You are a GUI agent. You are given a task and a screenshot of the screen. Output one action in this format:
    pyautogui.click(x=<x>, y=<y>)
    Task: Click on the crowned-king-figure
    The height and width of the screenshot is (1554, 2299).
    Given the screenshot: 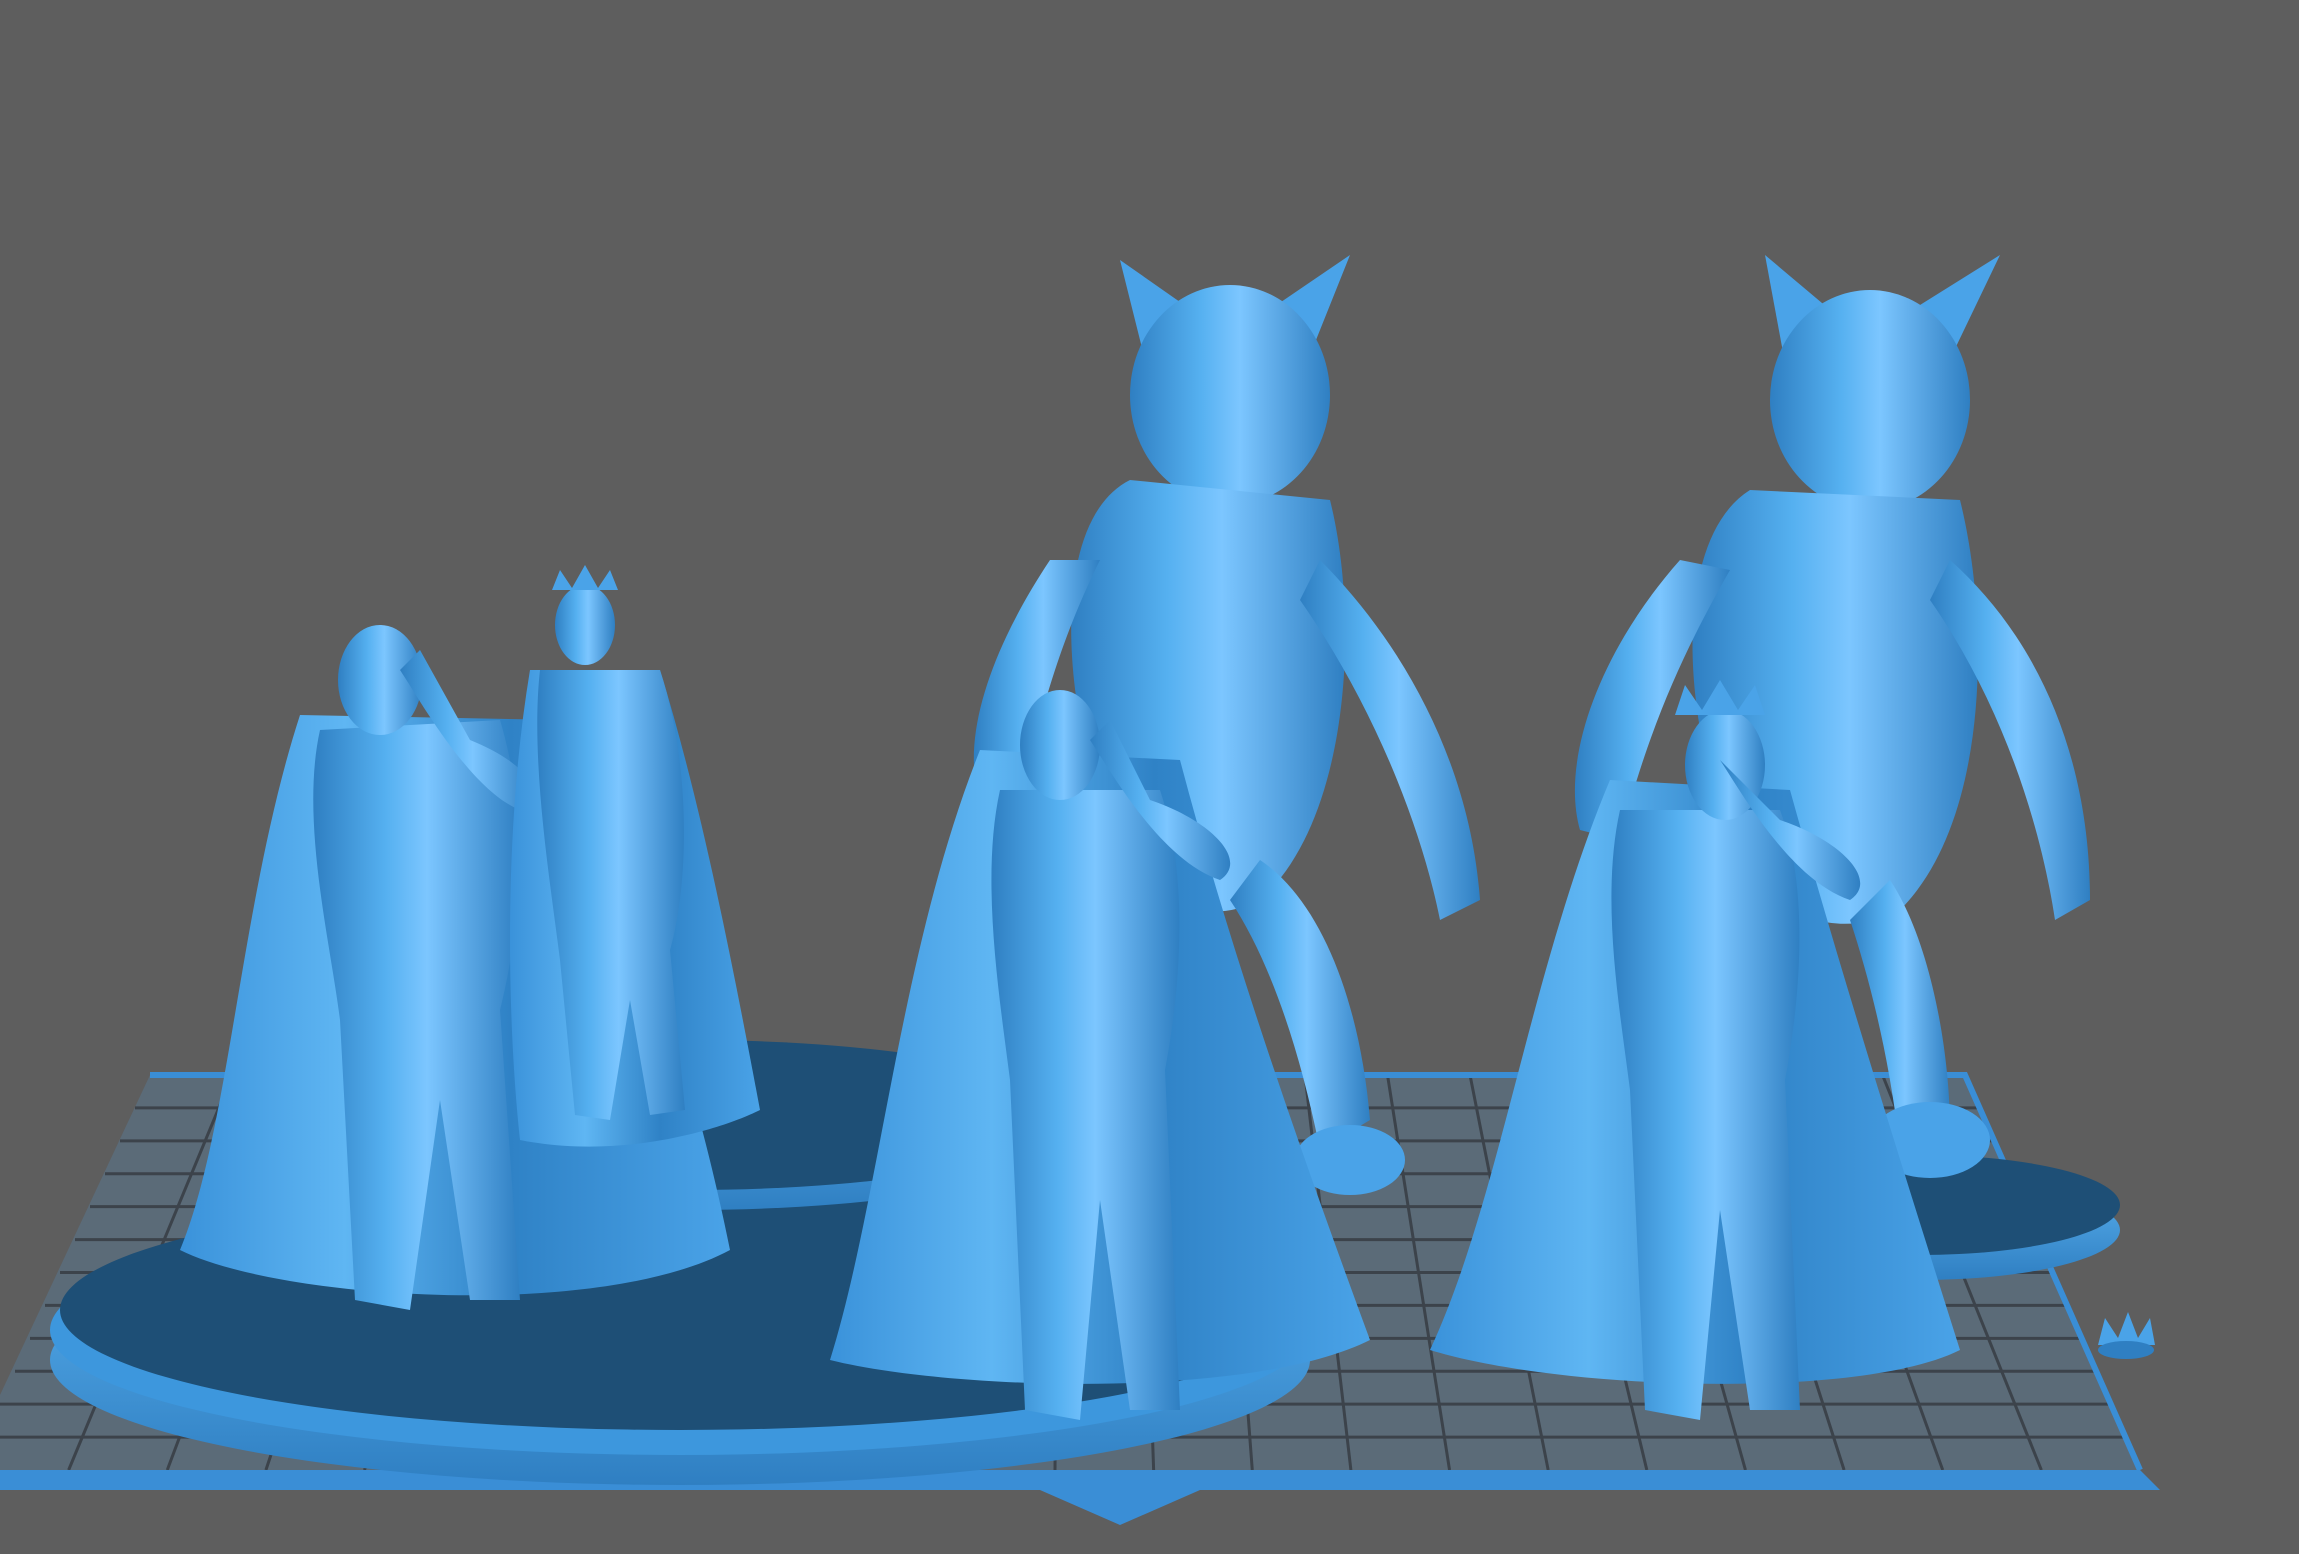 What is the action you would take?
    pyautogui.click(x=635, y=856)
    